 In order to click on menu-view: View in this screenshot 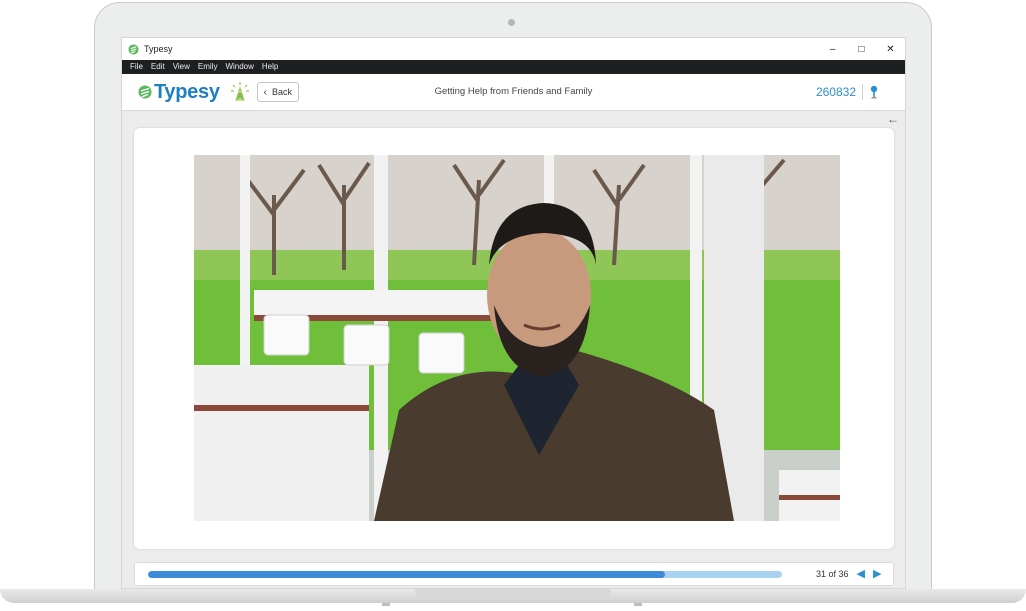, I will do `click(181, 67)`.